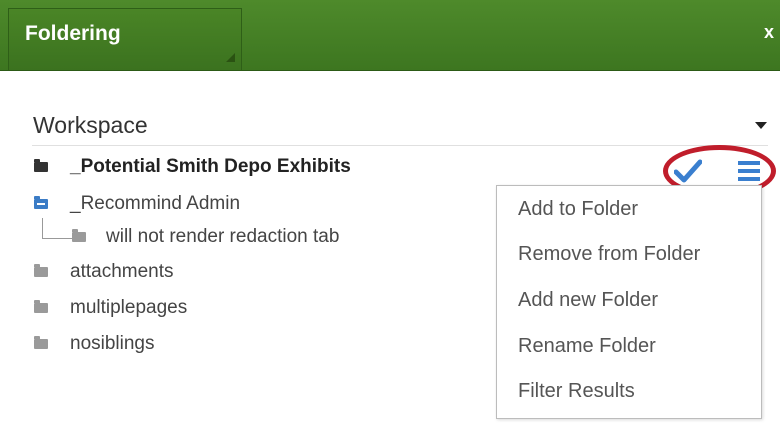  I want to click on menu-item-add-to-folder: Add to Folder, so click(578, 209).